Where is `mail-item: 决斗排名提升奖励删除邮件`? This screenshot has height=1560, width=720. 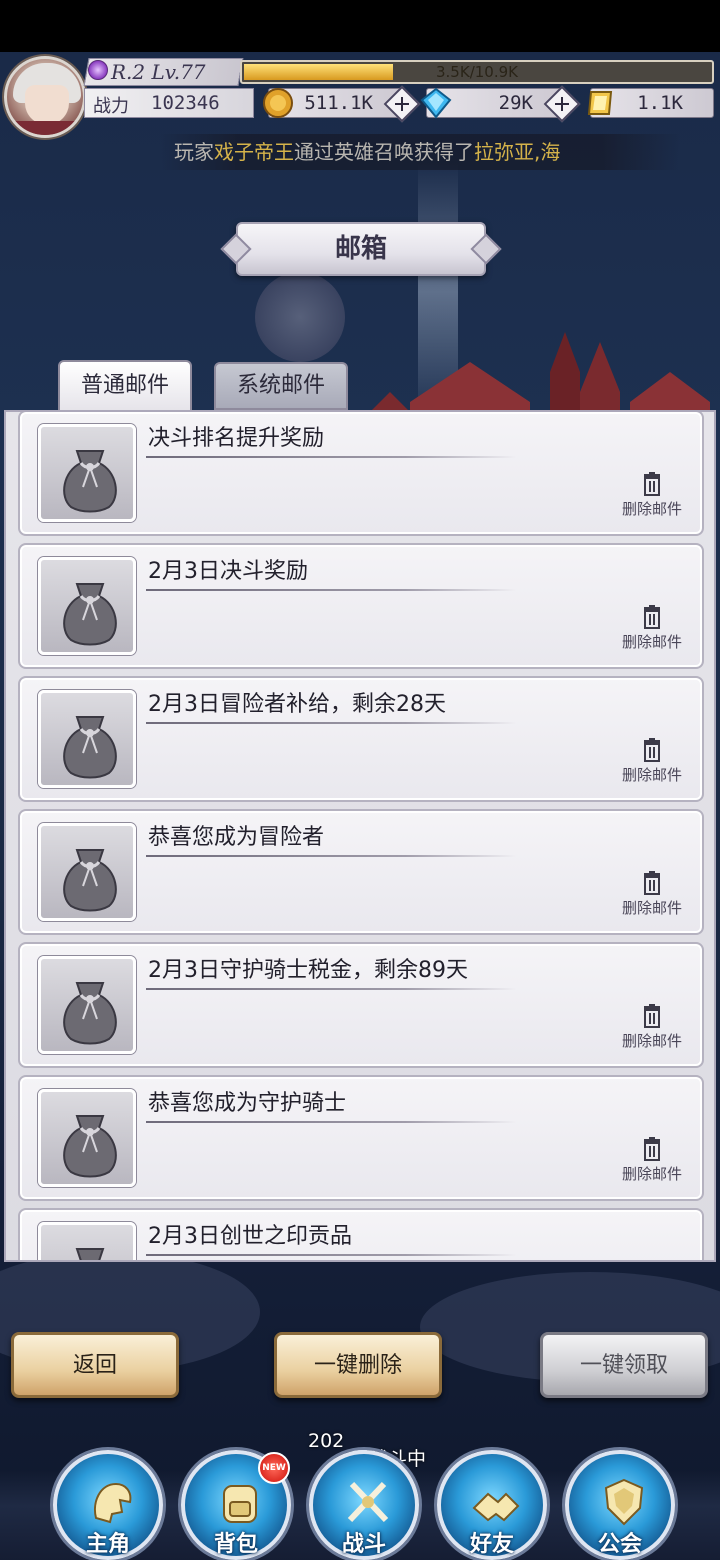 mail-item: 决斗排名提升奖励删除邮件 is located at coordinates (361, 474).